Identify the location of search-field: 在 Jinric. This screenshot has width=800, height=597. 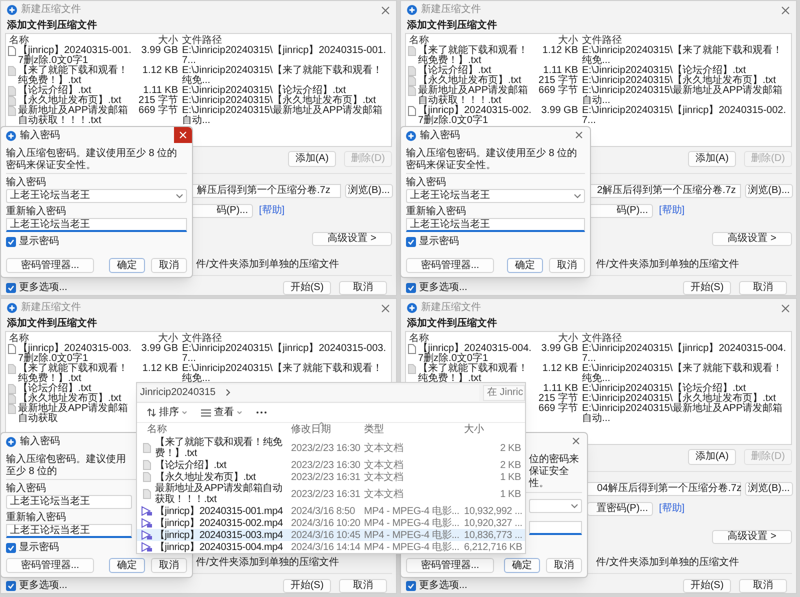
(504, 392).